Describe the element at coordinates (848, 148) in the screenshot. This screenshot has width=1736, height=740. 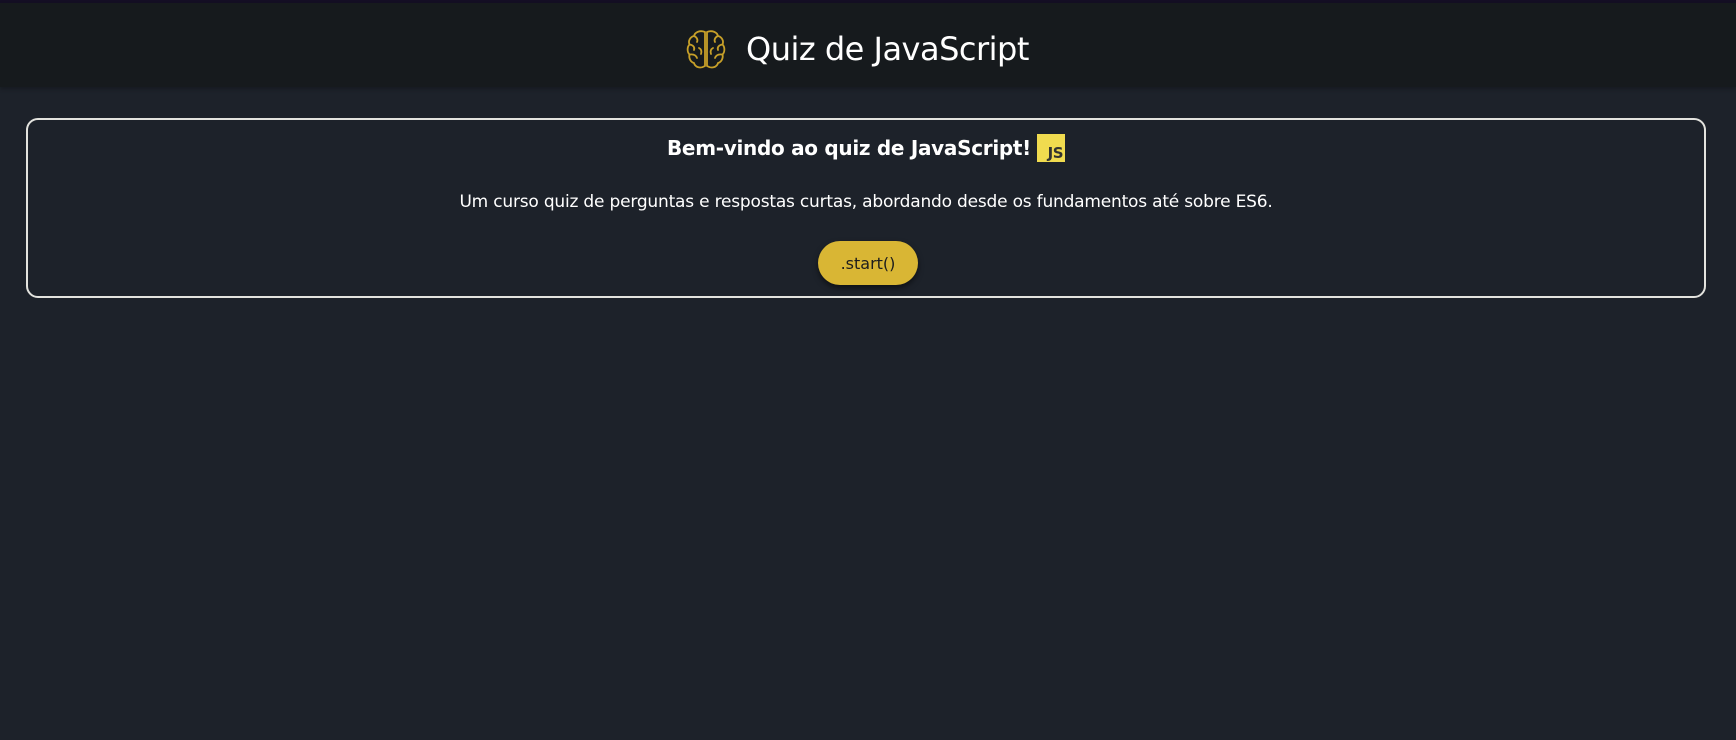
I see `welcome-text: Bem-vindo ao quiz de JavaScript!` at that location.